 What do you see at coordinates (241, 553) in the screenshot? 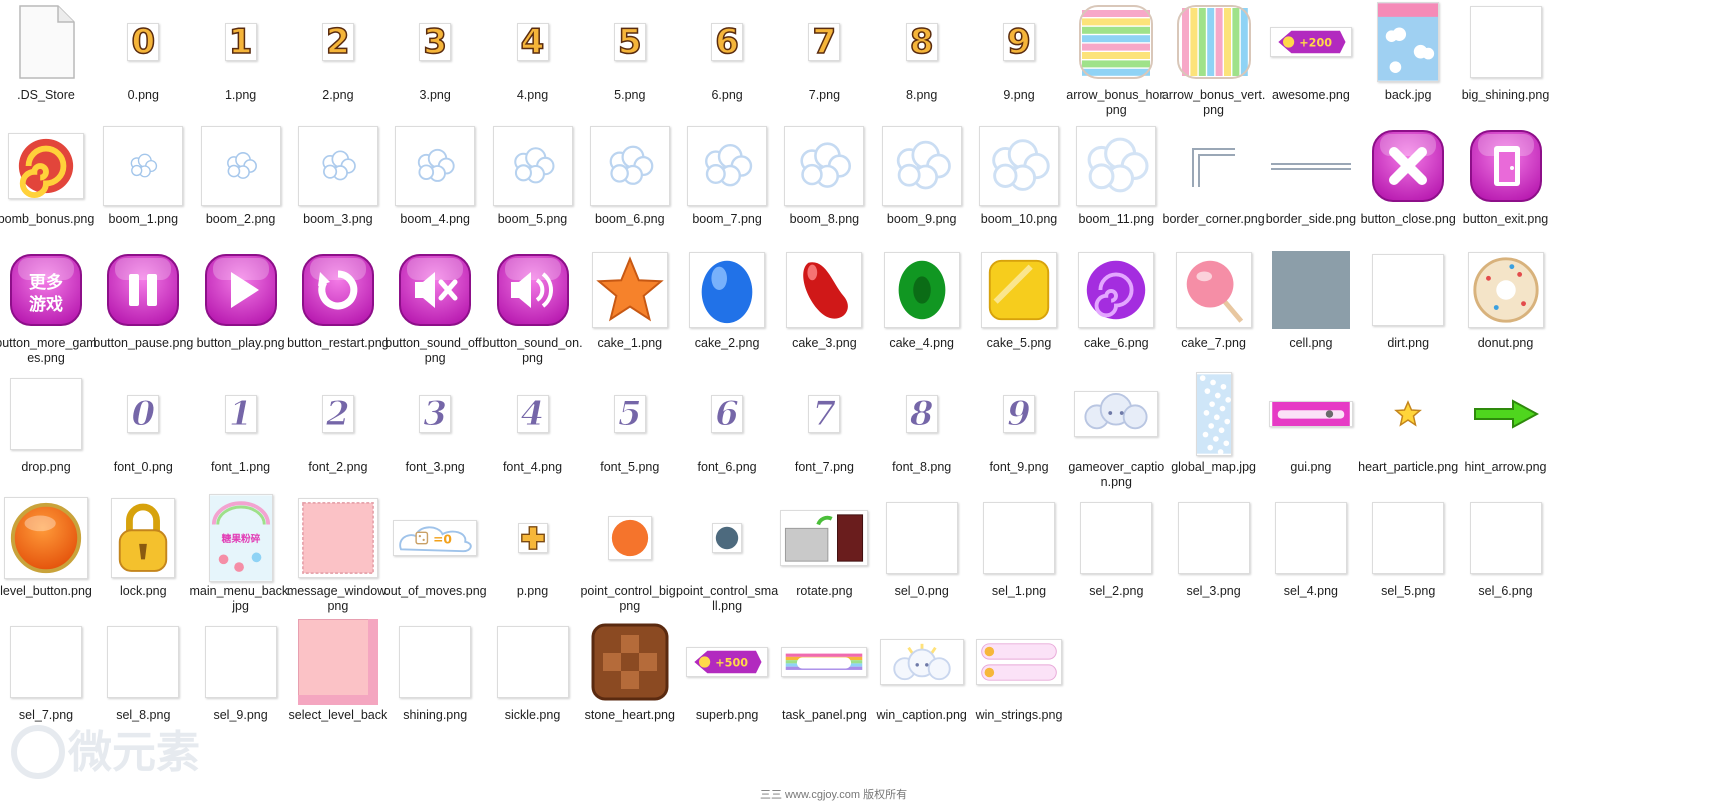
I see `file-item: 糖果粉碎 main_menu_back.jpg` at bounding box center [241, 553].